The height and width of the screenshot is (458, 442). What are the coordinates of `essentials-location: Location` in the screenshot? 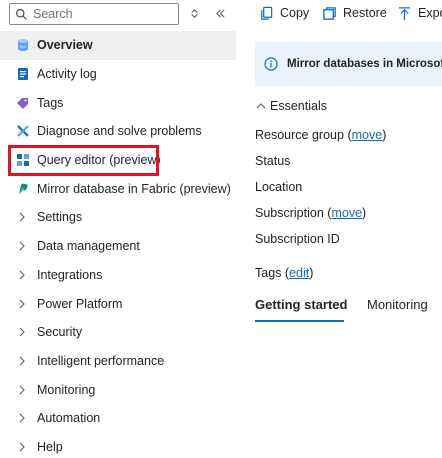 It's located at (278, 187).